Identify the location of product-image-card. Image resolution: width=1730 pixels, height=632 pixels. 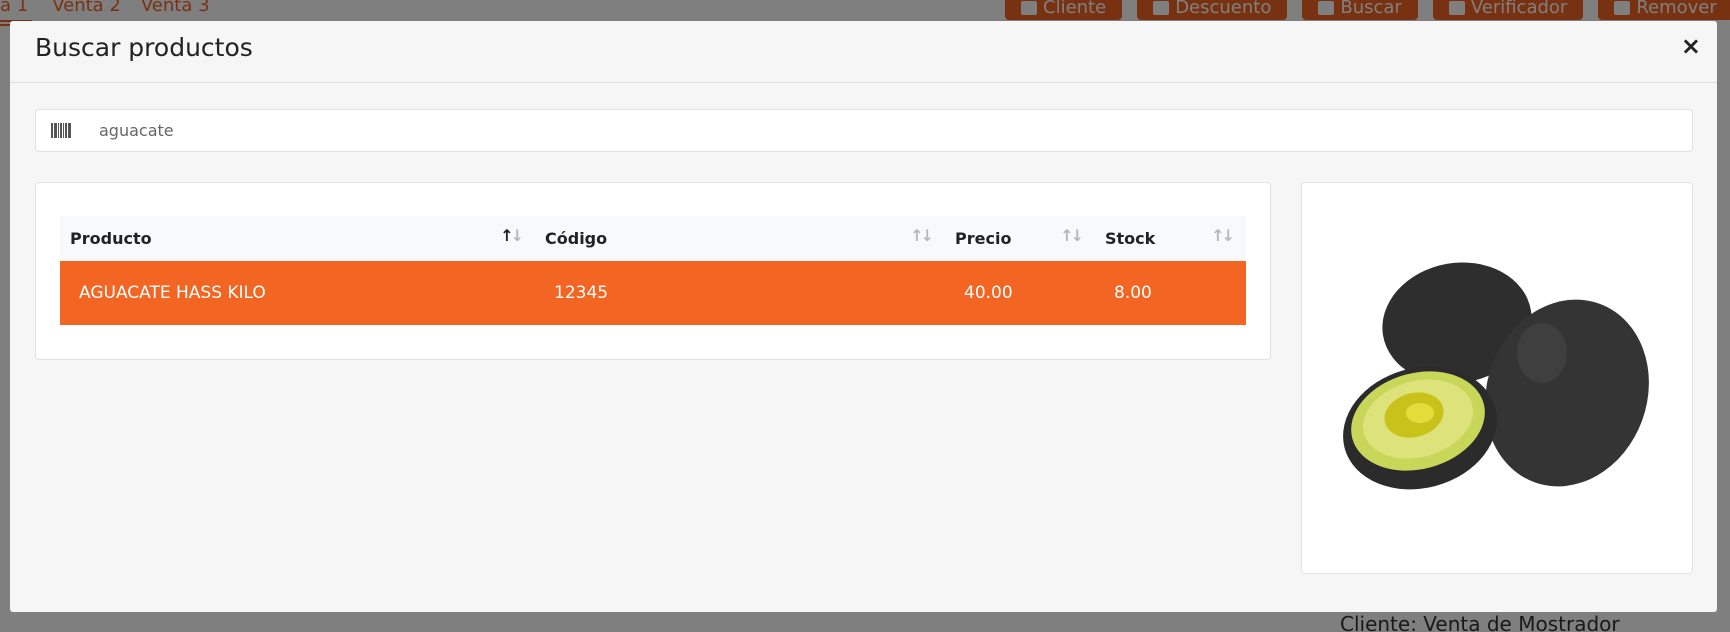
(1497, 378).